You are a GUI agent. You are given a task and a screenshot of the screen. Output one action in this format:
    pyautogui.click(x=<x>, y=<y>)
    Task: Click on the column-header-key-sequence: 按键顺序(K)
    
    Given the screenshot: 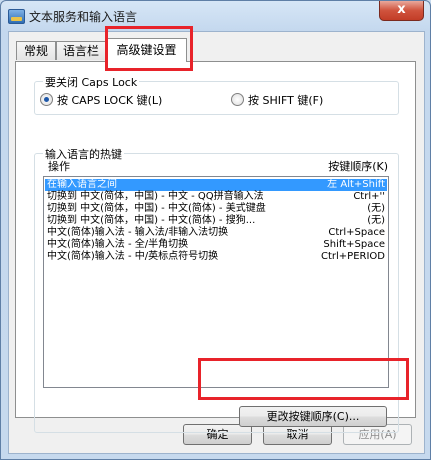 What is the action you would take?
    pyautogui.click(x=358, y=166)
    